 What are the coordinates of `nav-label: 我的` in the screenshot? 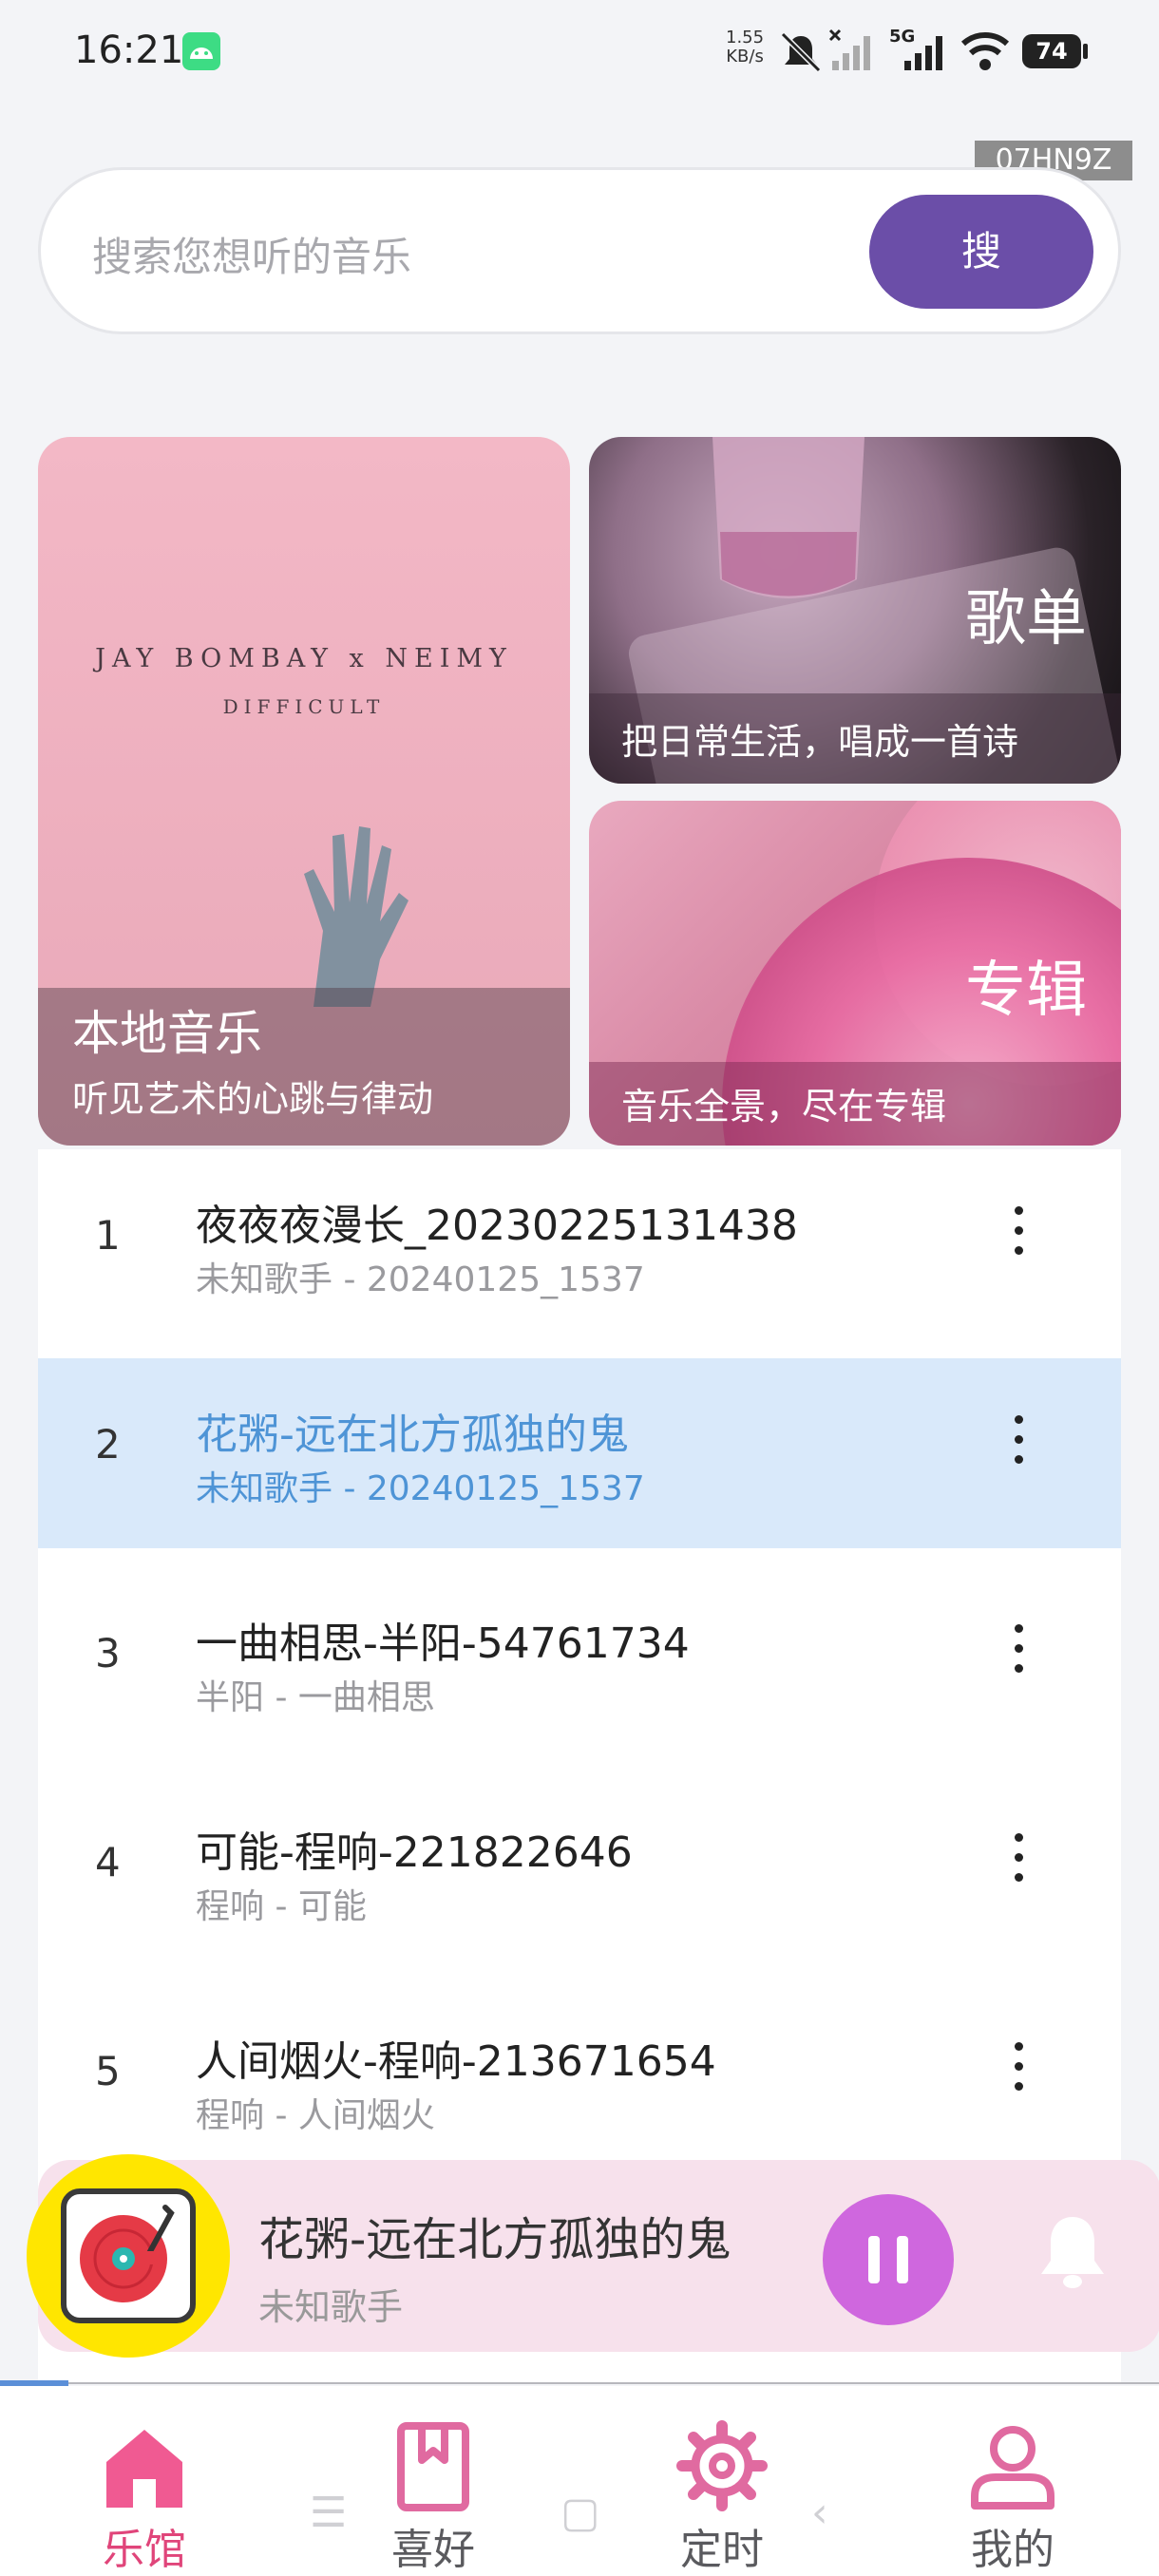 It's located at (1012, 2550).